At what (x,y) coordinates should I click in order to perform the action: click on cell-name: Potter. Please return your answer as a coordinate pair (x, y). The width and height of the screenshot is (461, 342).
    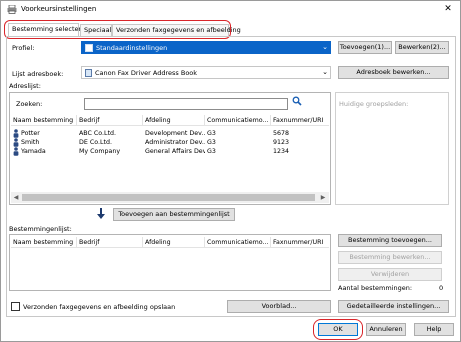
    Looking at the image, I should click on (30, 133).